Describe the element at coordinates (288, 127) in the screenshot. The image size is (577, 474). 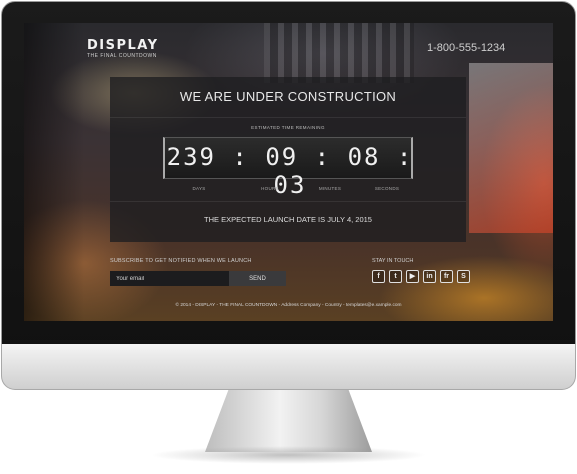
I see `estimated-label: ESTIMATED TIME REMAINING` at that location.